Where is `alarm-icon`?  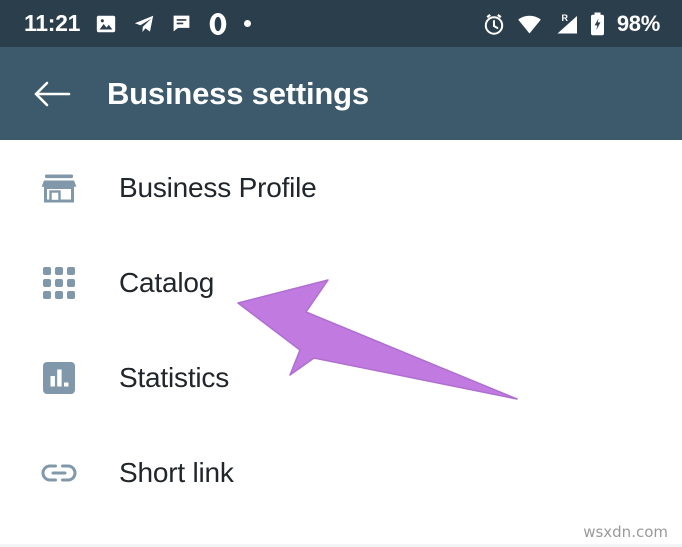 alarm-icon is located at coordinates (494, 24).